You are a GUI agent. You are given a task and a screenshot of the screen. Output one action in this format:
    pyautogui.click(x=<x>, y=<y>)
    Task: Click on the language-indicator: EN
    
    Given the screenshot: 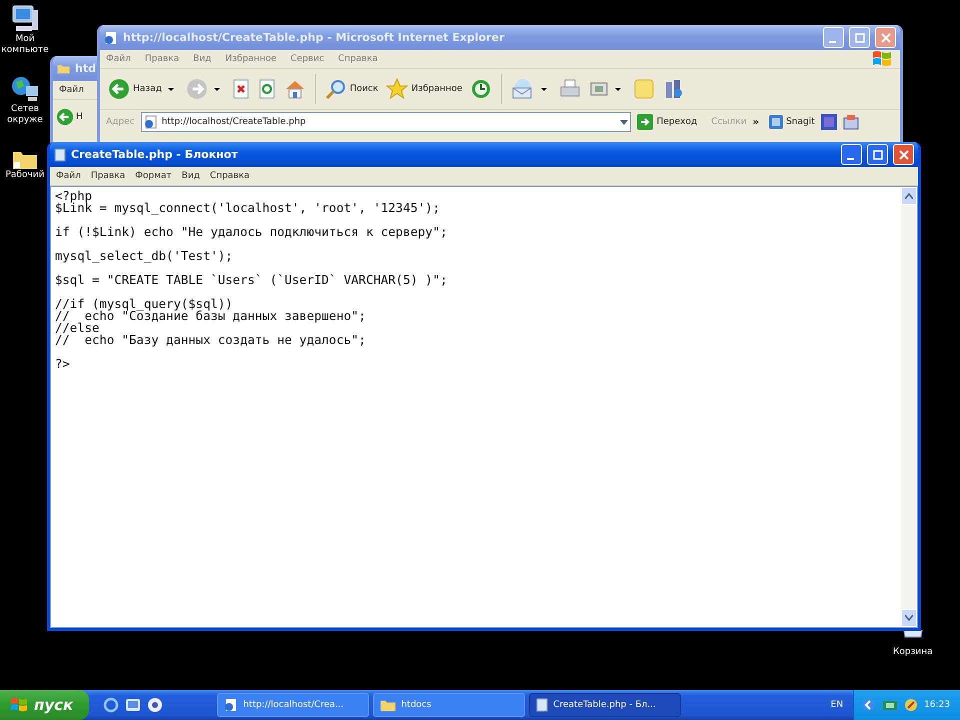 What is the action you would take?
    pyautogui.click(x=837, y=705)
    